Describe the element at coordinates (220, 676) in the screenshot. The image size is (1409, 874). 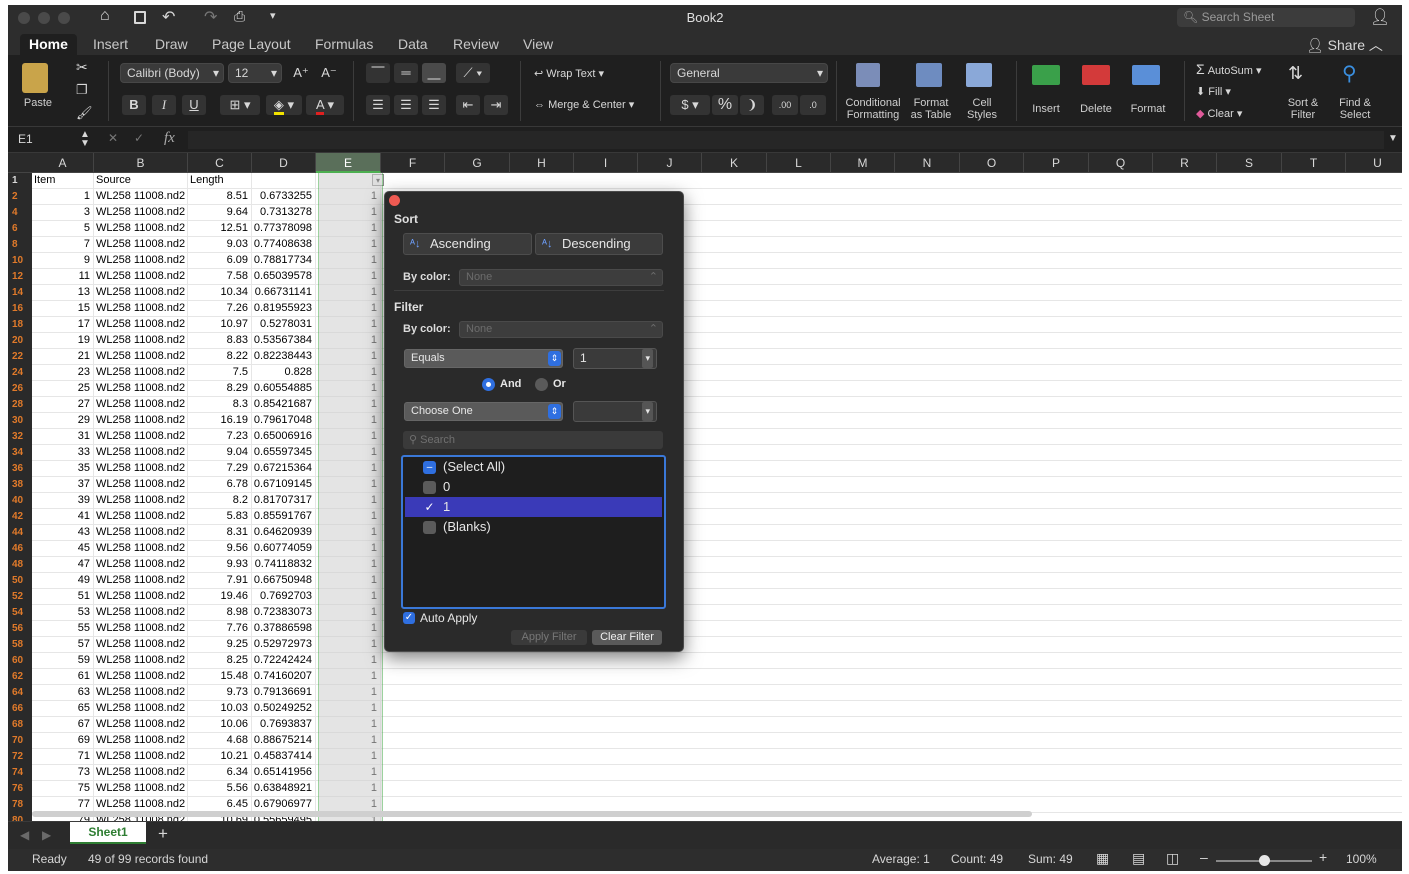
I see `cell-length: 15.48` at that location.